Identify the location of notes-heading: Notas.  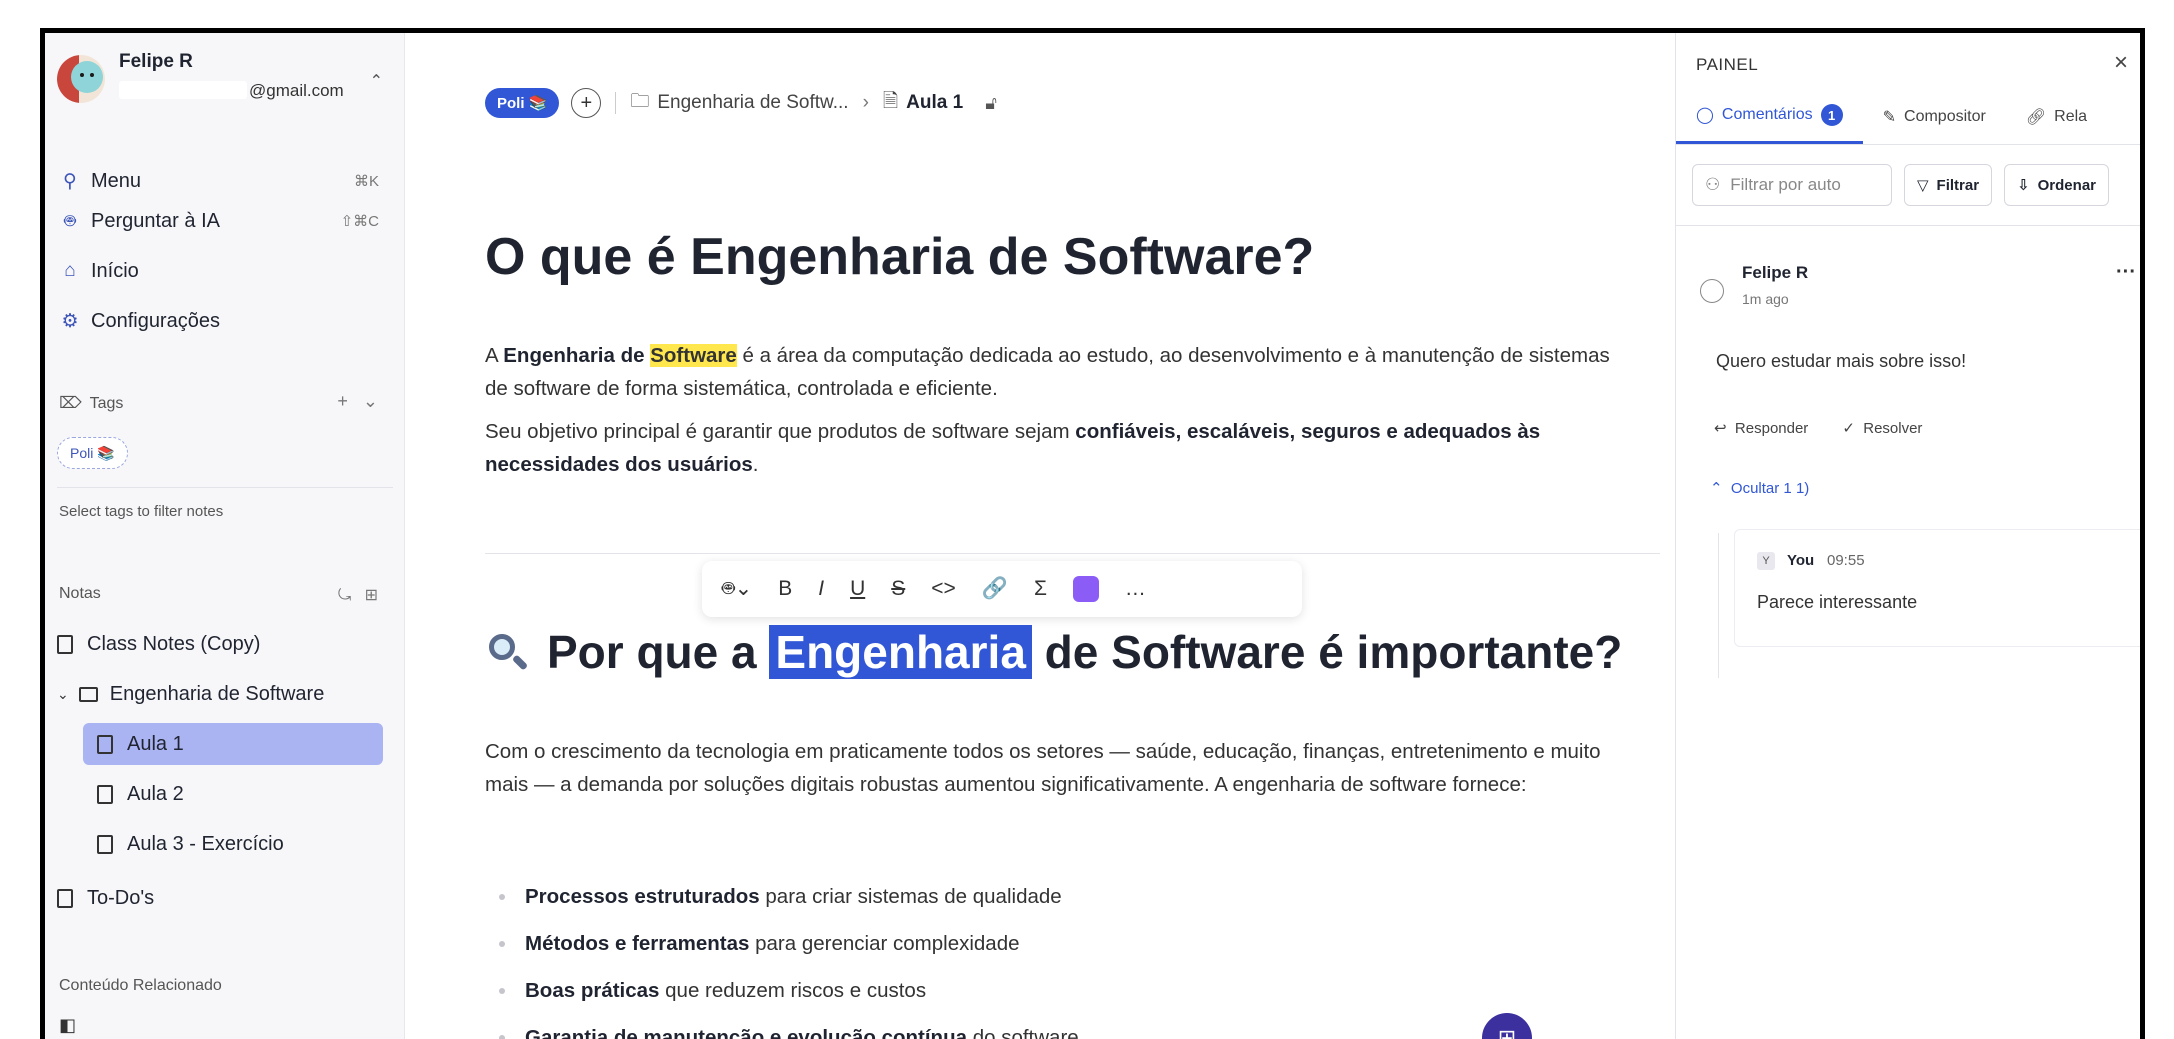
(80, 593).